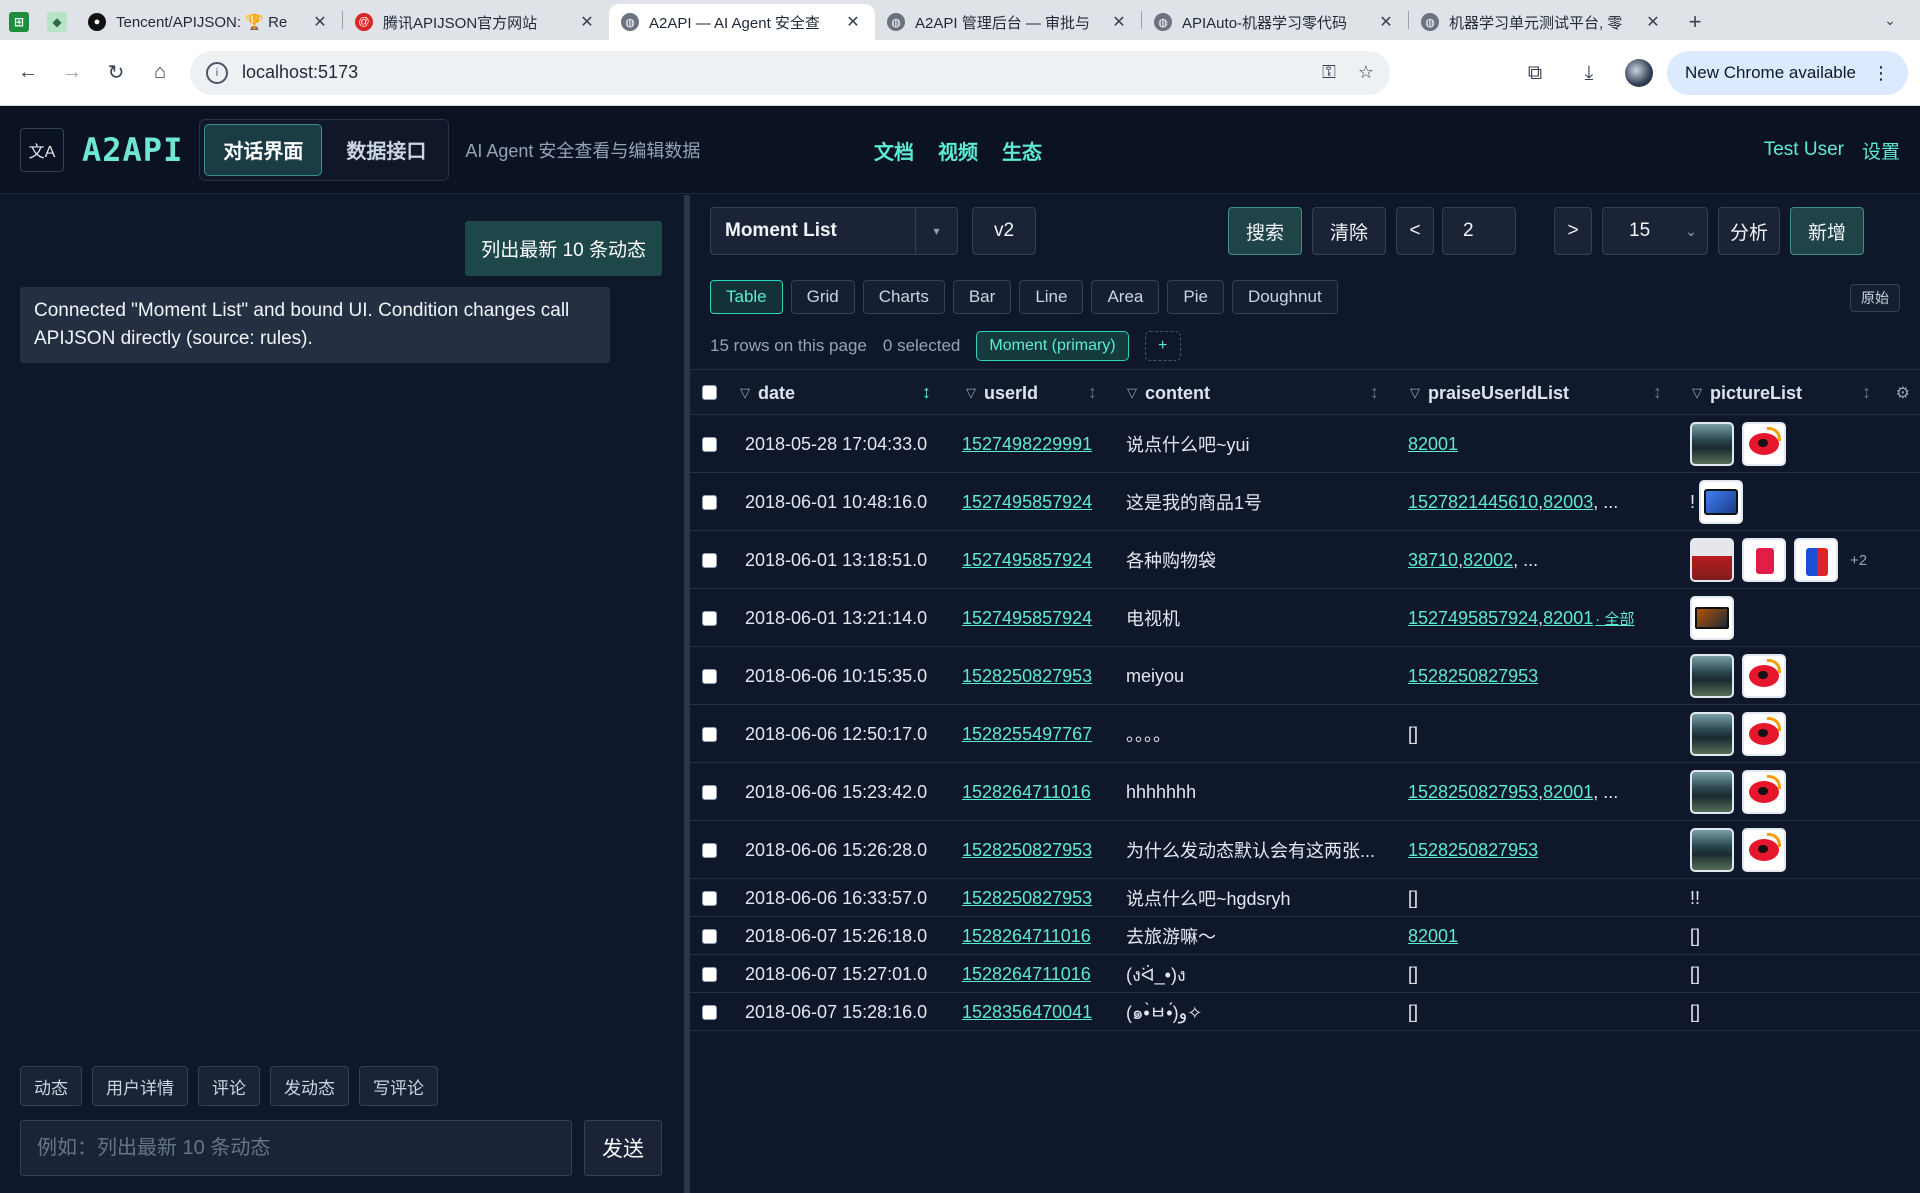 The height and width of the screenshot is (1193, 1920). Describe the element at coordinates (386, 150) in the screenshot. I see `mode-api-button: 数据接口` at that location.